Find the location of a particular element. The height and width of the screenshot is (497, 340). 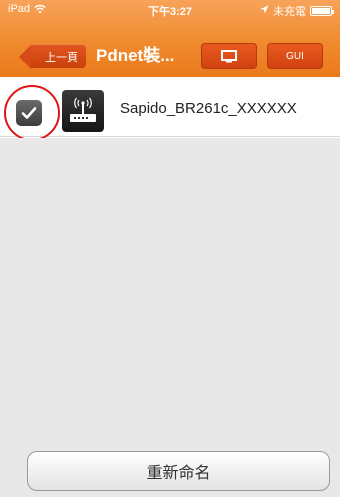

status-bar: iPad 下午3:27 未充電 is located at coordinates (170, 10).